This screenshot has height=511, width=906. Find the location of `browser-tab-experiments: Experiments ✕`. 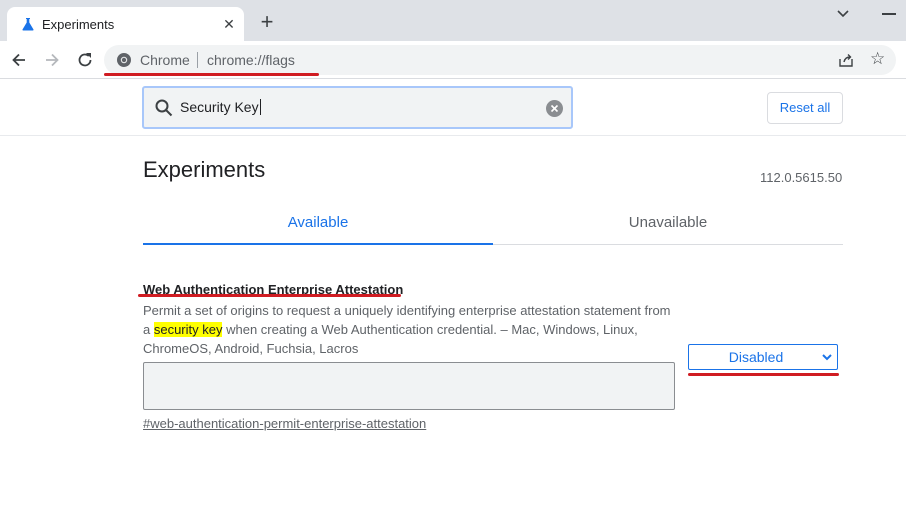

browser-tab-experiments: Experiments ✕ is located at coordinates (125, 24).